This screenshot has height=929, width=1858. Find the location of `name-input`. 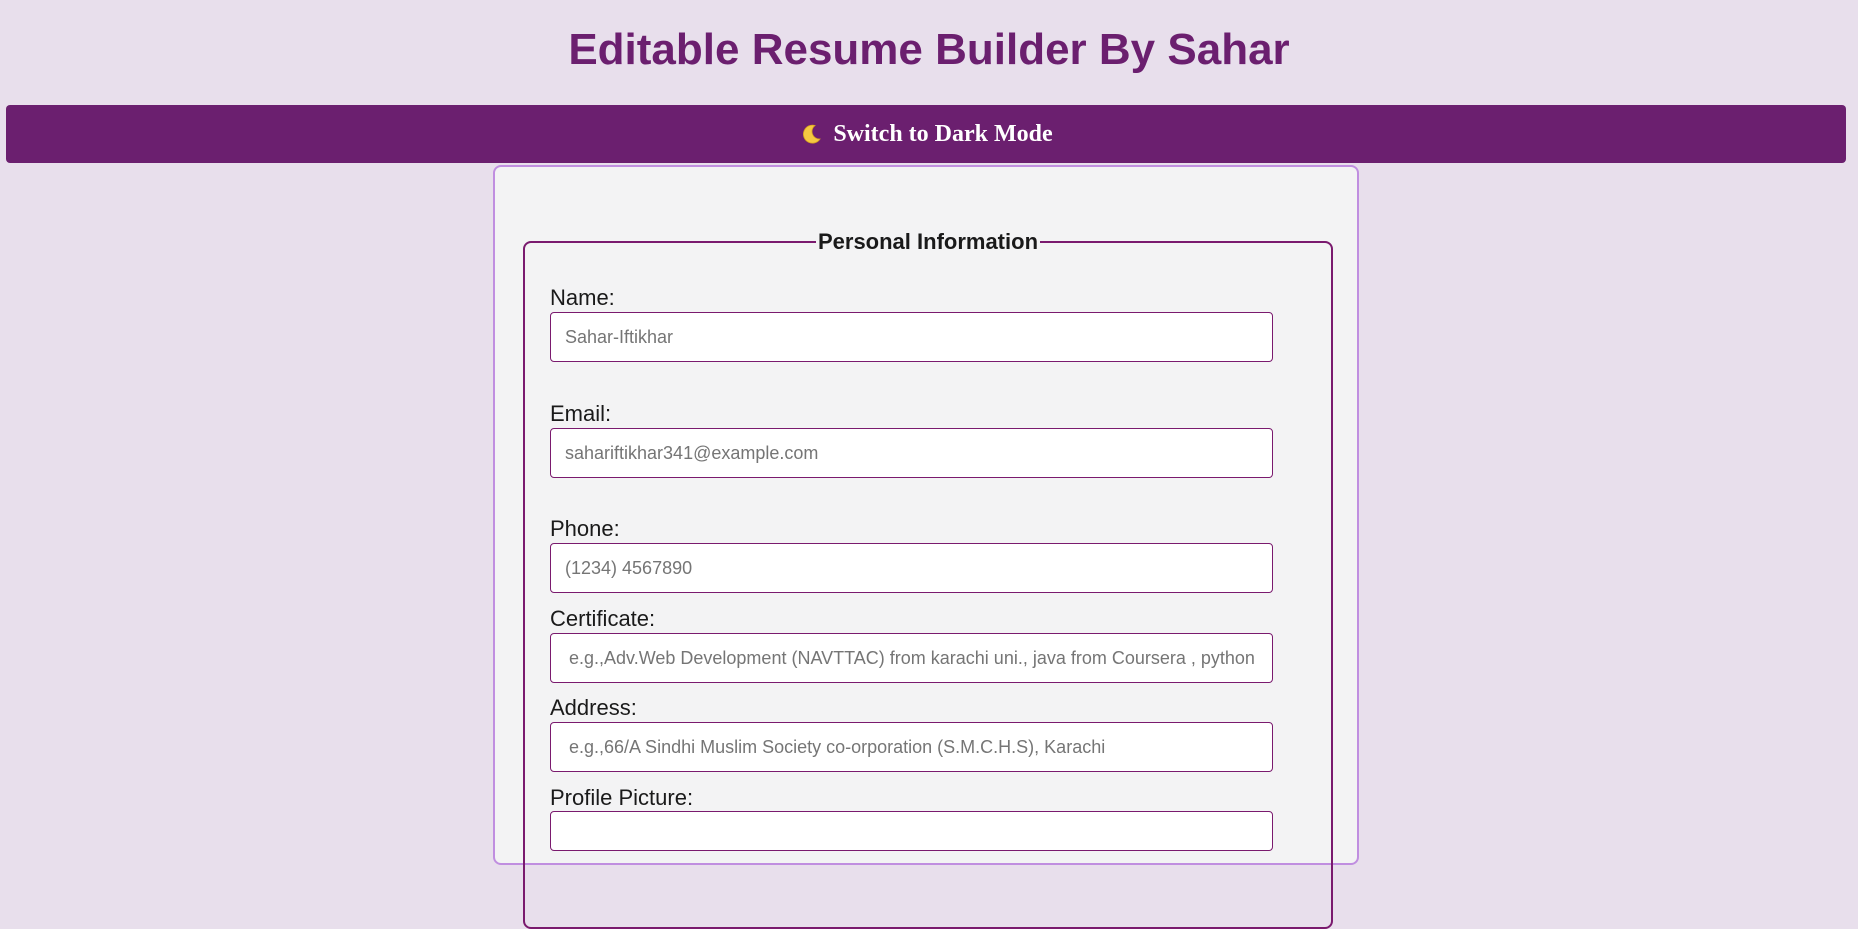

name-input is located at coordinates (911, 337).